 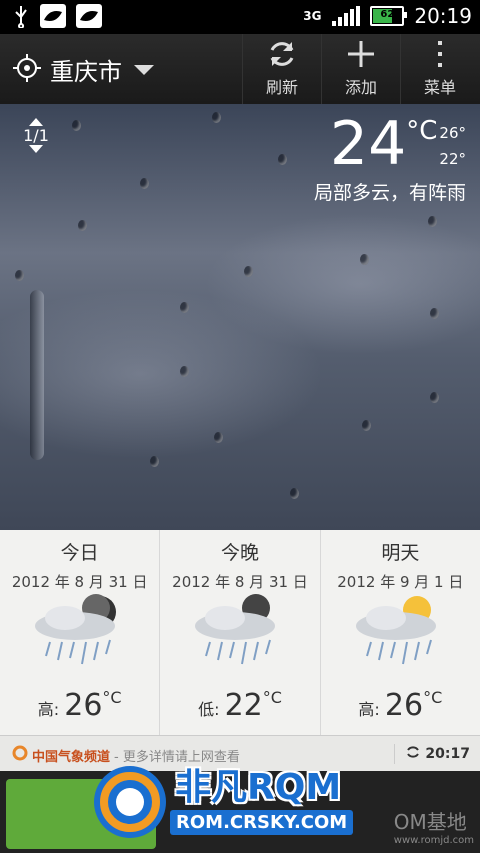 I want to click on add-button: 添加, so click(x=360, y=69).